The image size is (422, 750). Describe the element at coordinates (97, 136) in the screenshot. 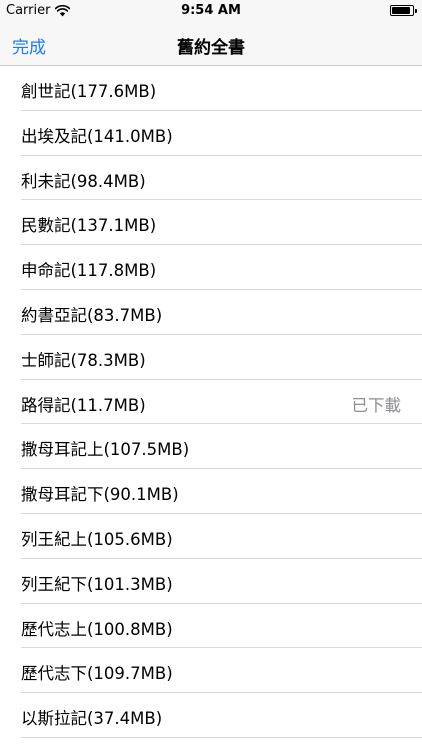

I see `book-title: 出埃及記(141.0MB)` at that location.